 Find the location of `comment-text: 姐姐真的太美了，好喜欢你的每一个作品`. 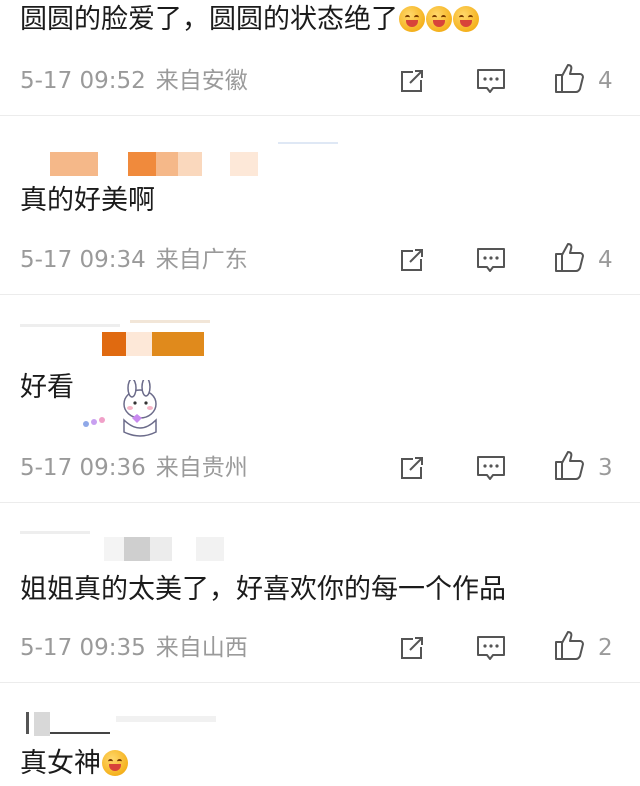

comment-text: 姐姐真的太美了，好喜欢你的每一个作品 is located at coordinates (263, 589).